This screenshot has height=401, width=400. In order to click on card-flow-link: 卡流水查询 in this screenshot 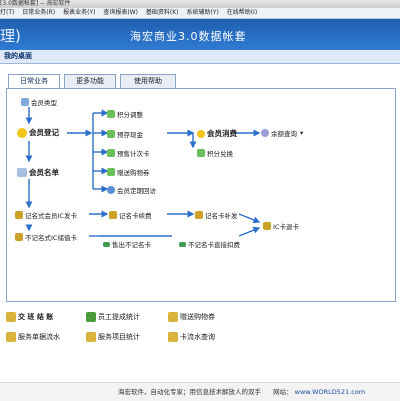, I will do `click(191, 337)`.